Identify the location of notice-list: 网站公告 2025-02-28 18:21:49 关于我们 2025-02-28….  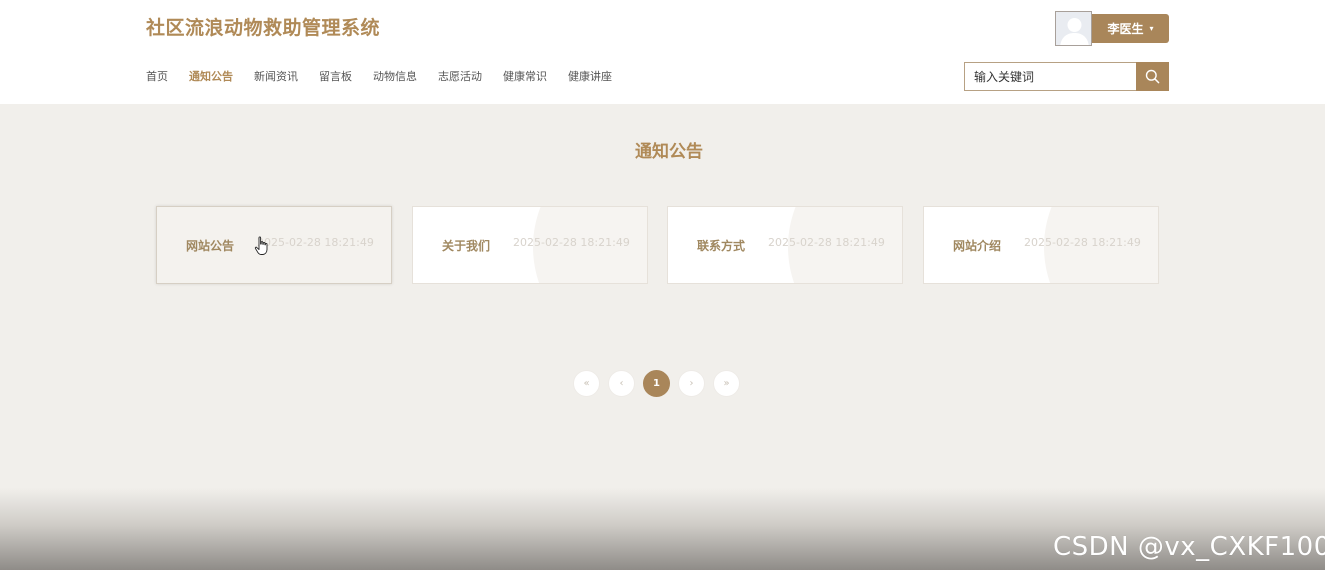
(657, 245).